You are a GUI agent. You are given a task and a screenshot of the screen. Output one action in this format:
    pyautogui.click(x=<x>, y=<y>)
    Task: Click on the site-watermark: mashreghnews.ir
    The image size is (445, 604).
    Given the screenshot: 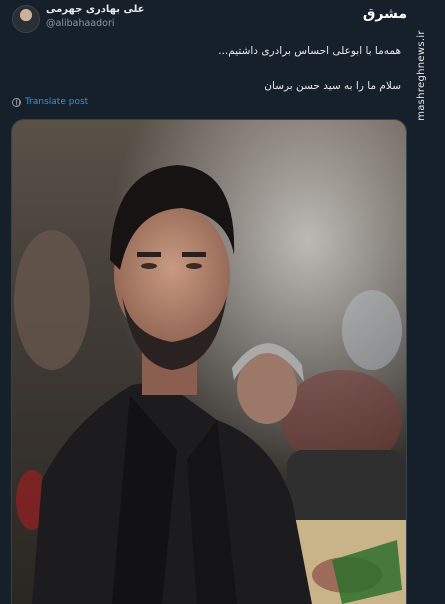 What is the action you would take?
    pyautogui.click(x=421, y=75)
    